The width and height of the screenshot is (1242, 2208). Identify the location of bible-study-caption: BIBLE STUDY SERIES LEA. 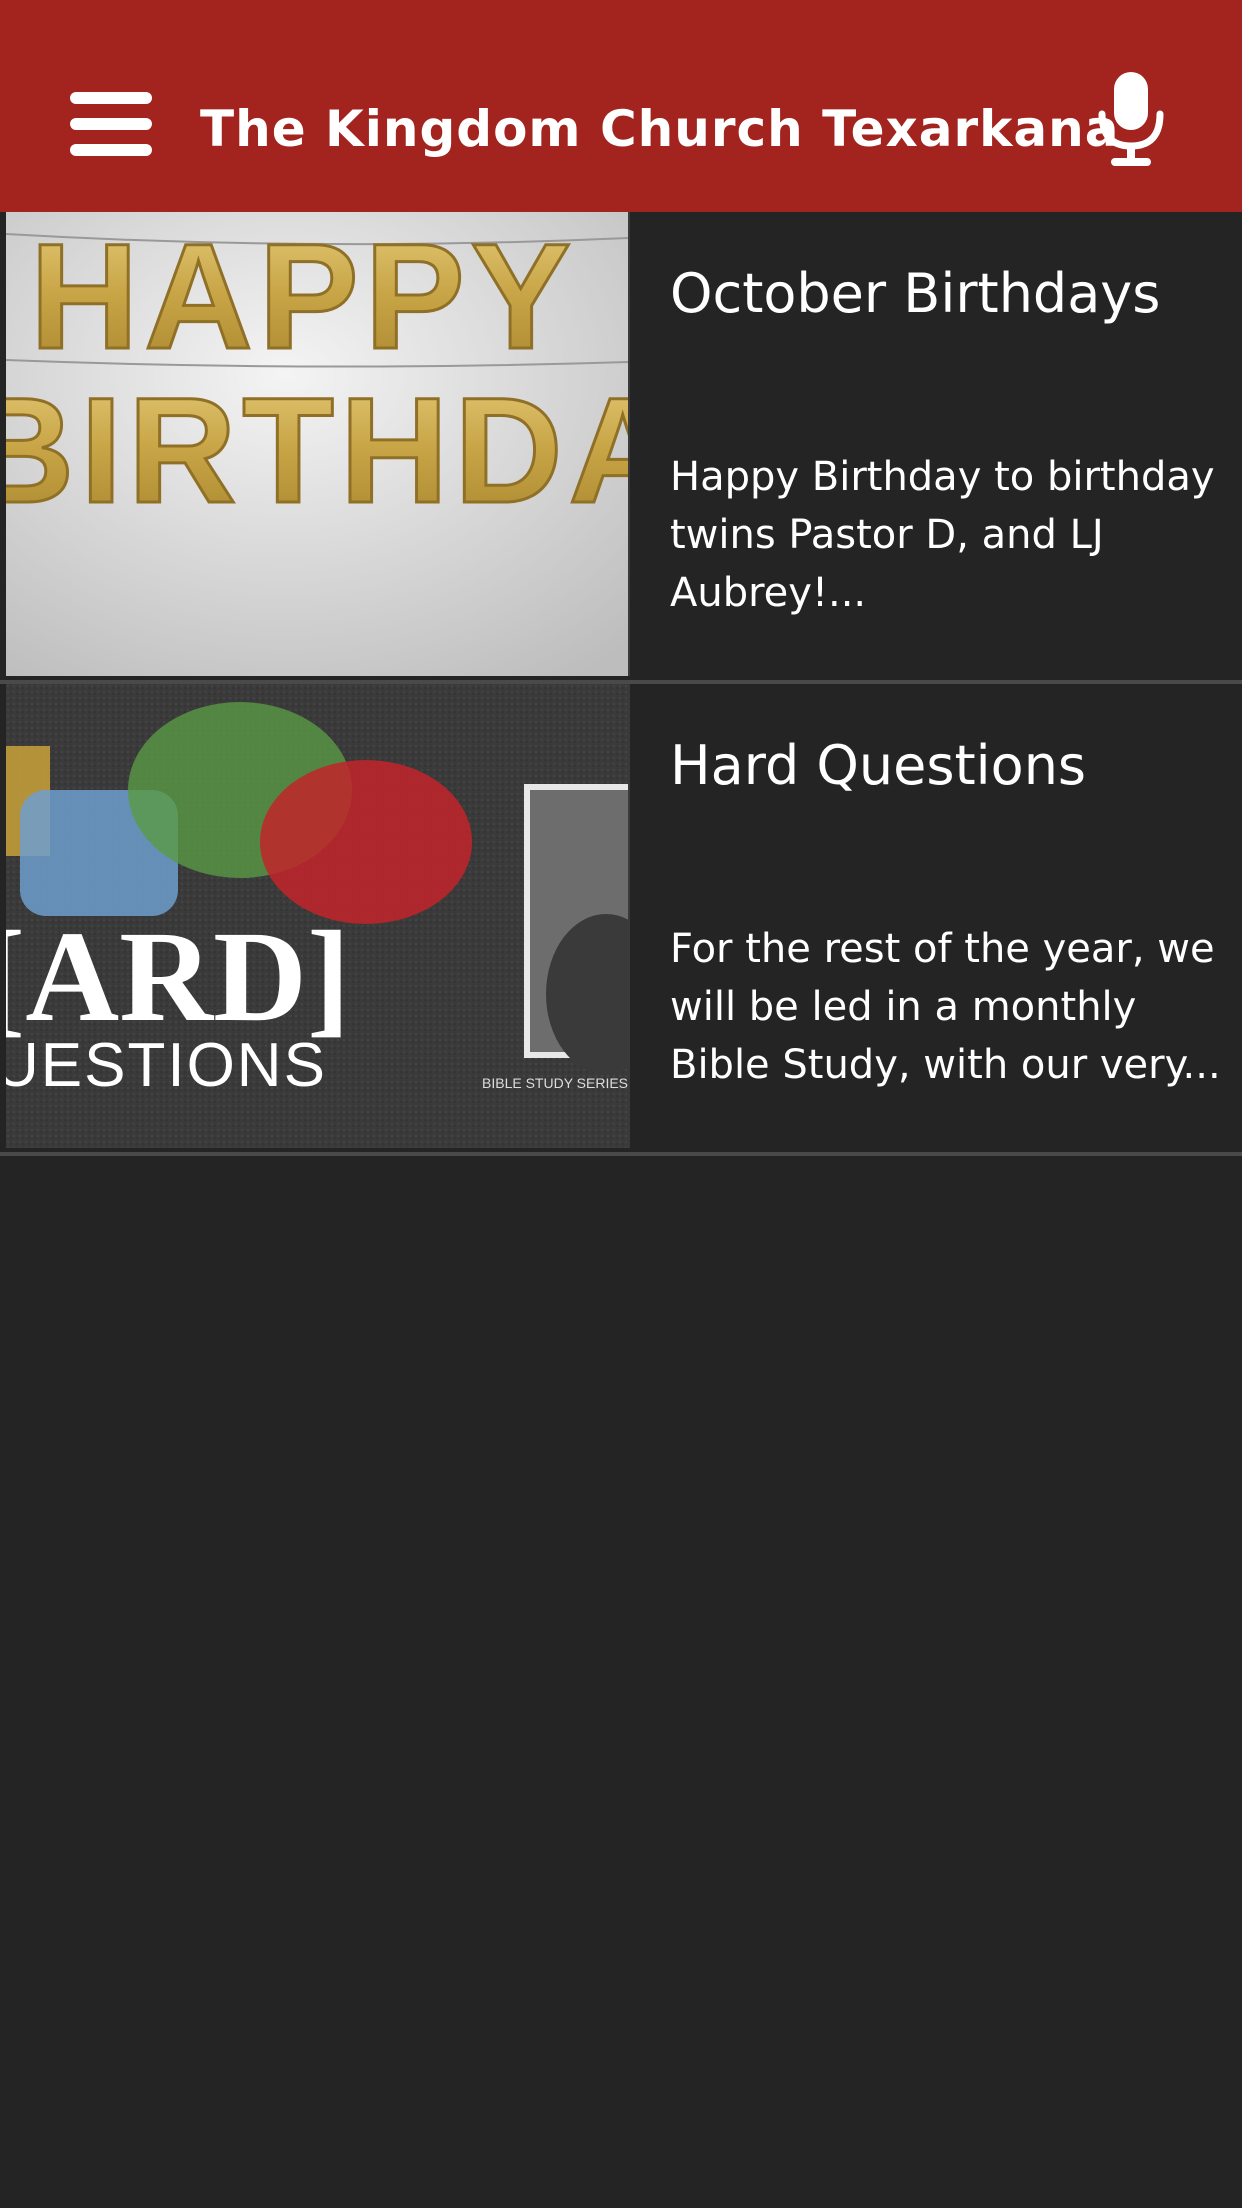
(555, 1083).